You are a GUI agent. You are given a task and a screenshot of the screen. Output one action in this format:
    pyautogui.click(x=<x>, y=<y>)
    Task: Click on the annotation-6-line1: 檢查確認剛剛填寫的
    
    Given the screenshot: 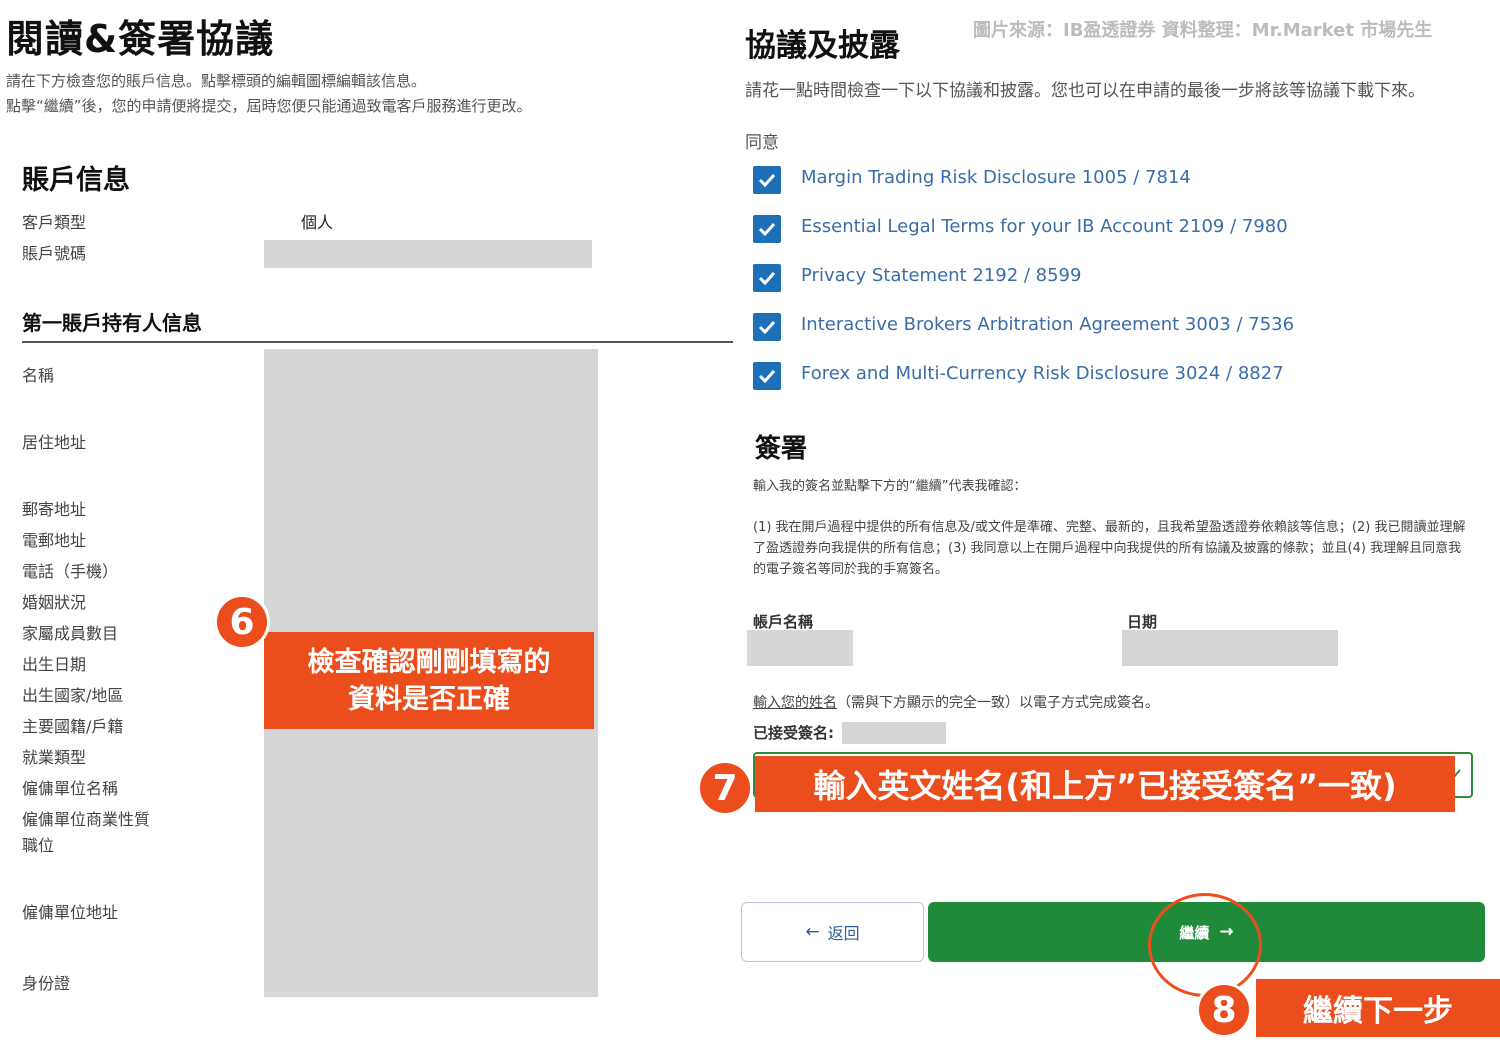 What is the action you would take?
    pyautogui.click(x=429, y=662)
    